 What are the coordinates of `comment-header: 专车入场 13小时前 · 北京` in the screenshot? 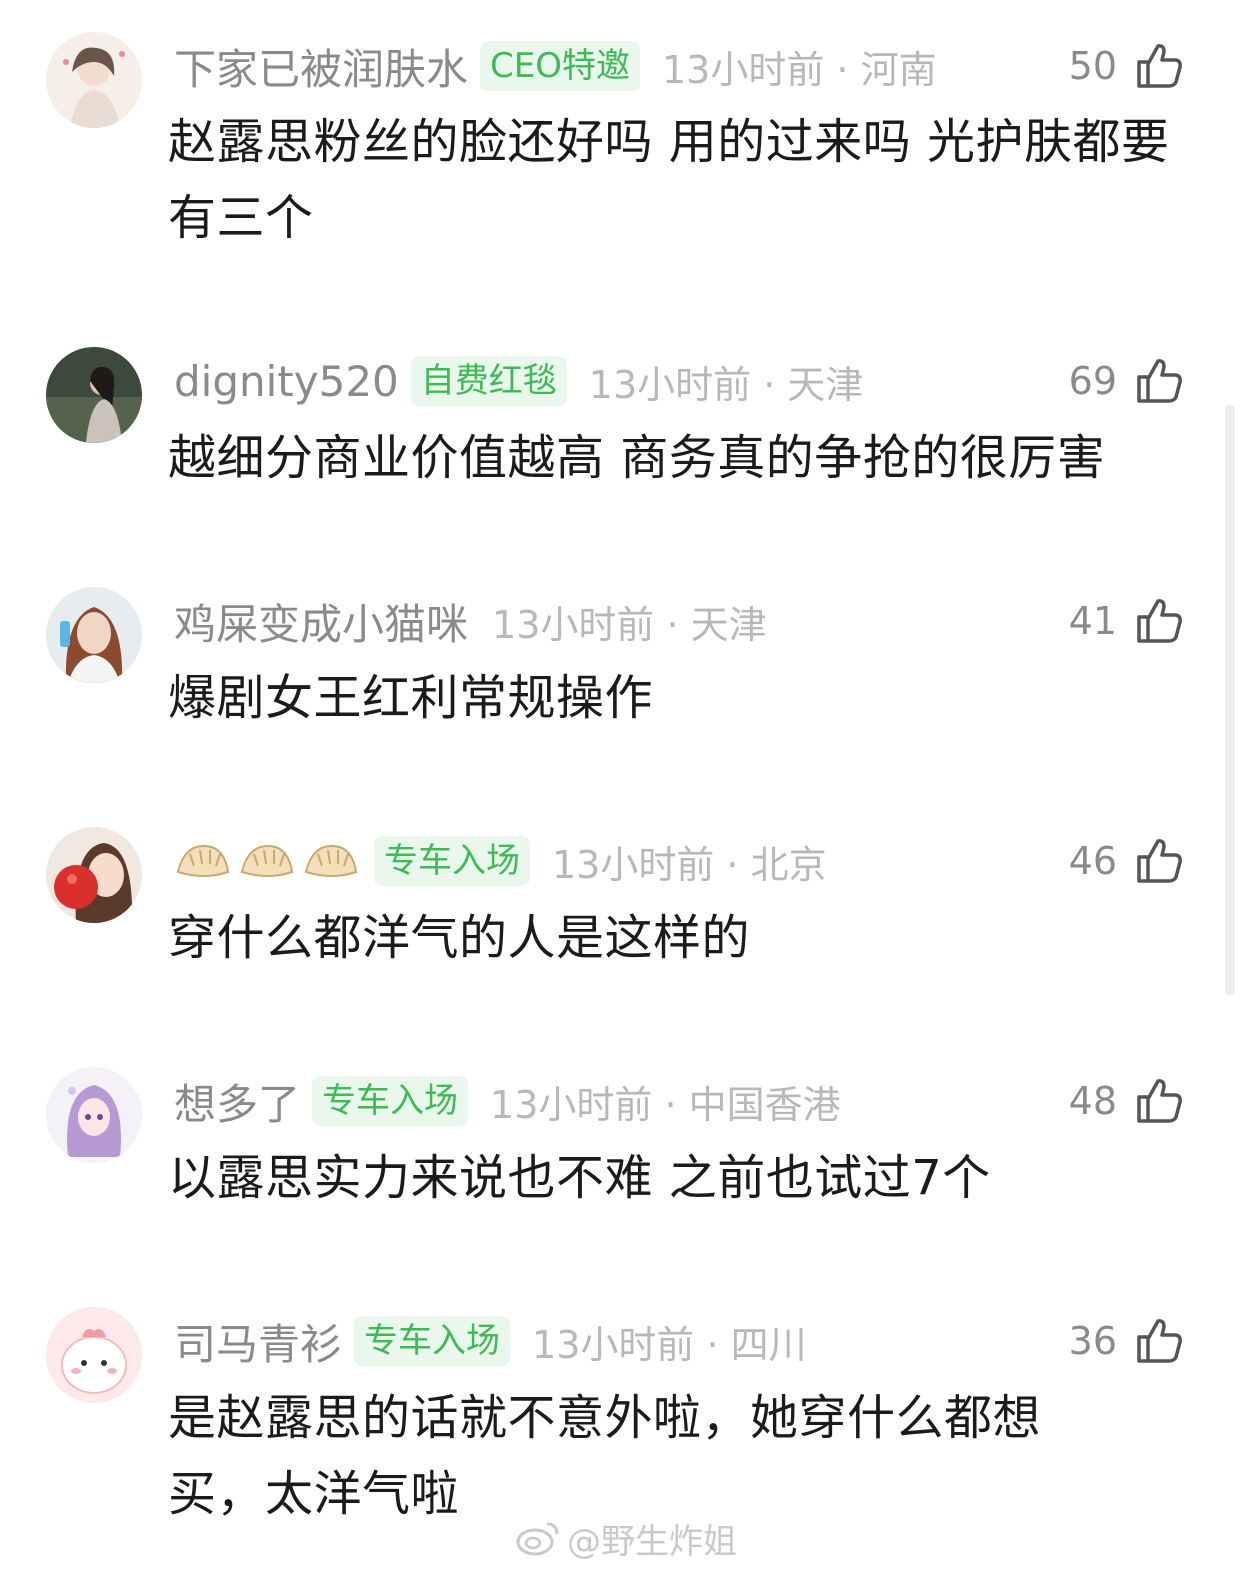 It's located at (500, 861).